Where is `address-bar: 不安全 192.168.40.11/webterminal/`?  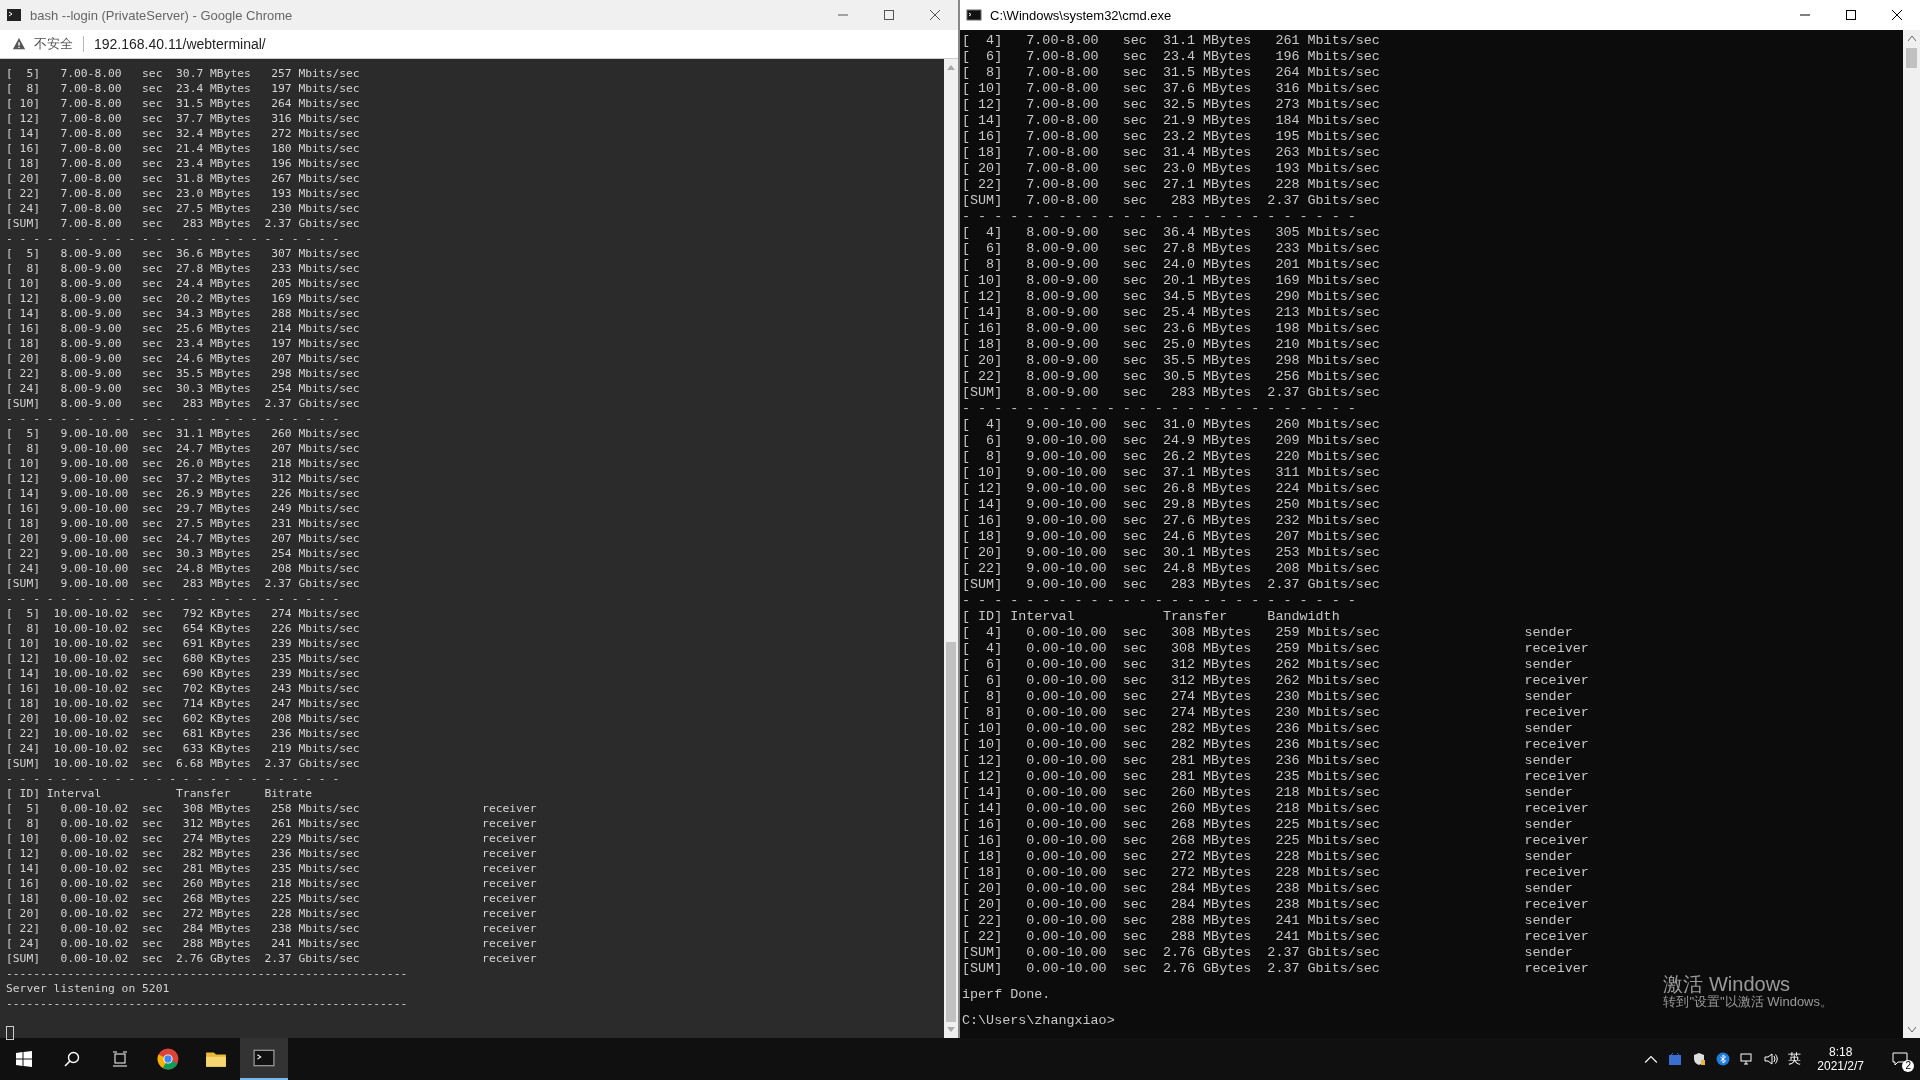 address-bar: 不安全 192.168.40.11/webterminal/ is located at coordinates (479, 44).